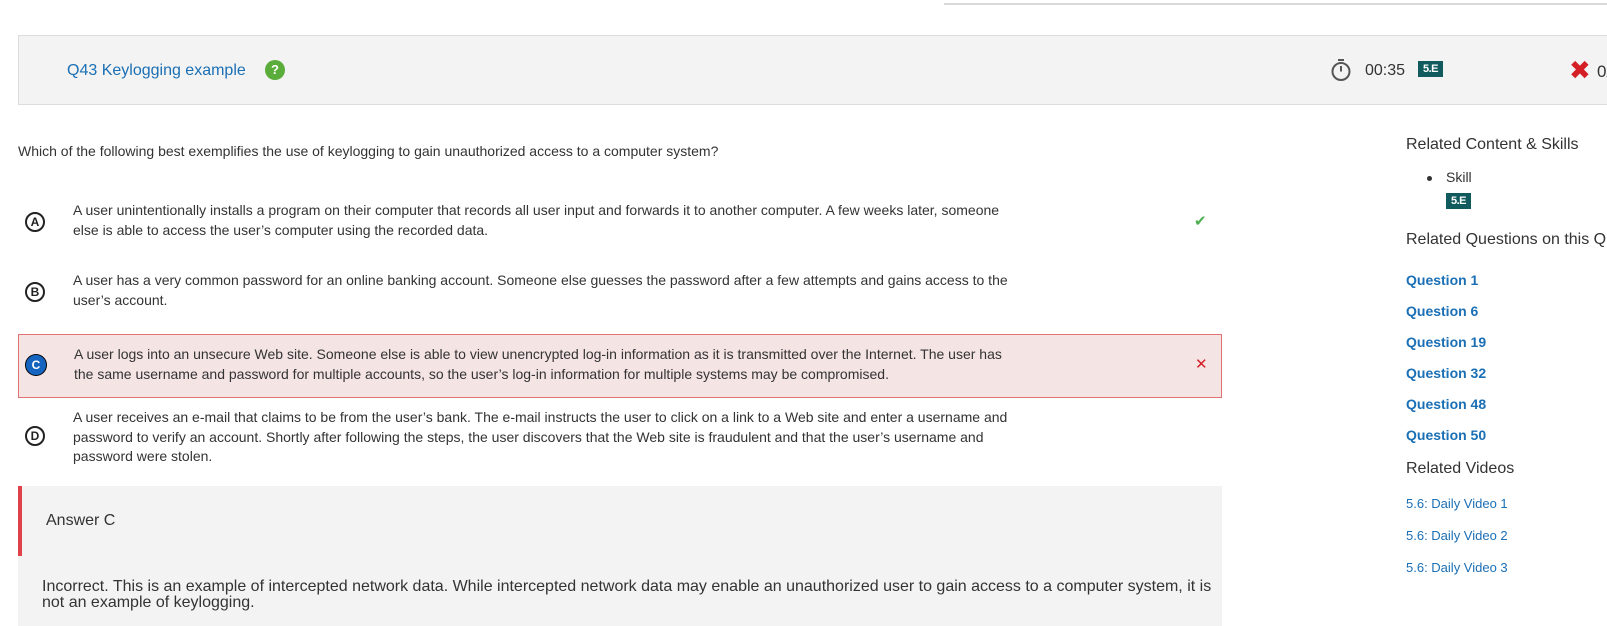  What do you see at coordinates (1602, 71) in the screenshot?
I see `score: 0/` at bounding box center [1602, 71].